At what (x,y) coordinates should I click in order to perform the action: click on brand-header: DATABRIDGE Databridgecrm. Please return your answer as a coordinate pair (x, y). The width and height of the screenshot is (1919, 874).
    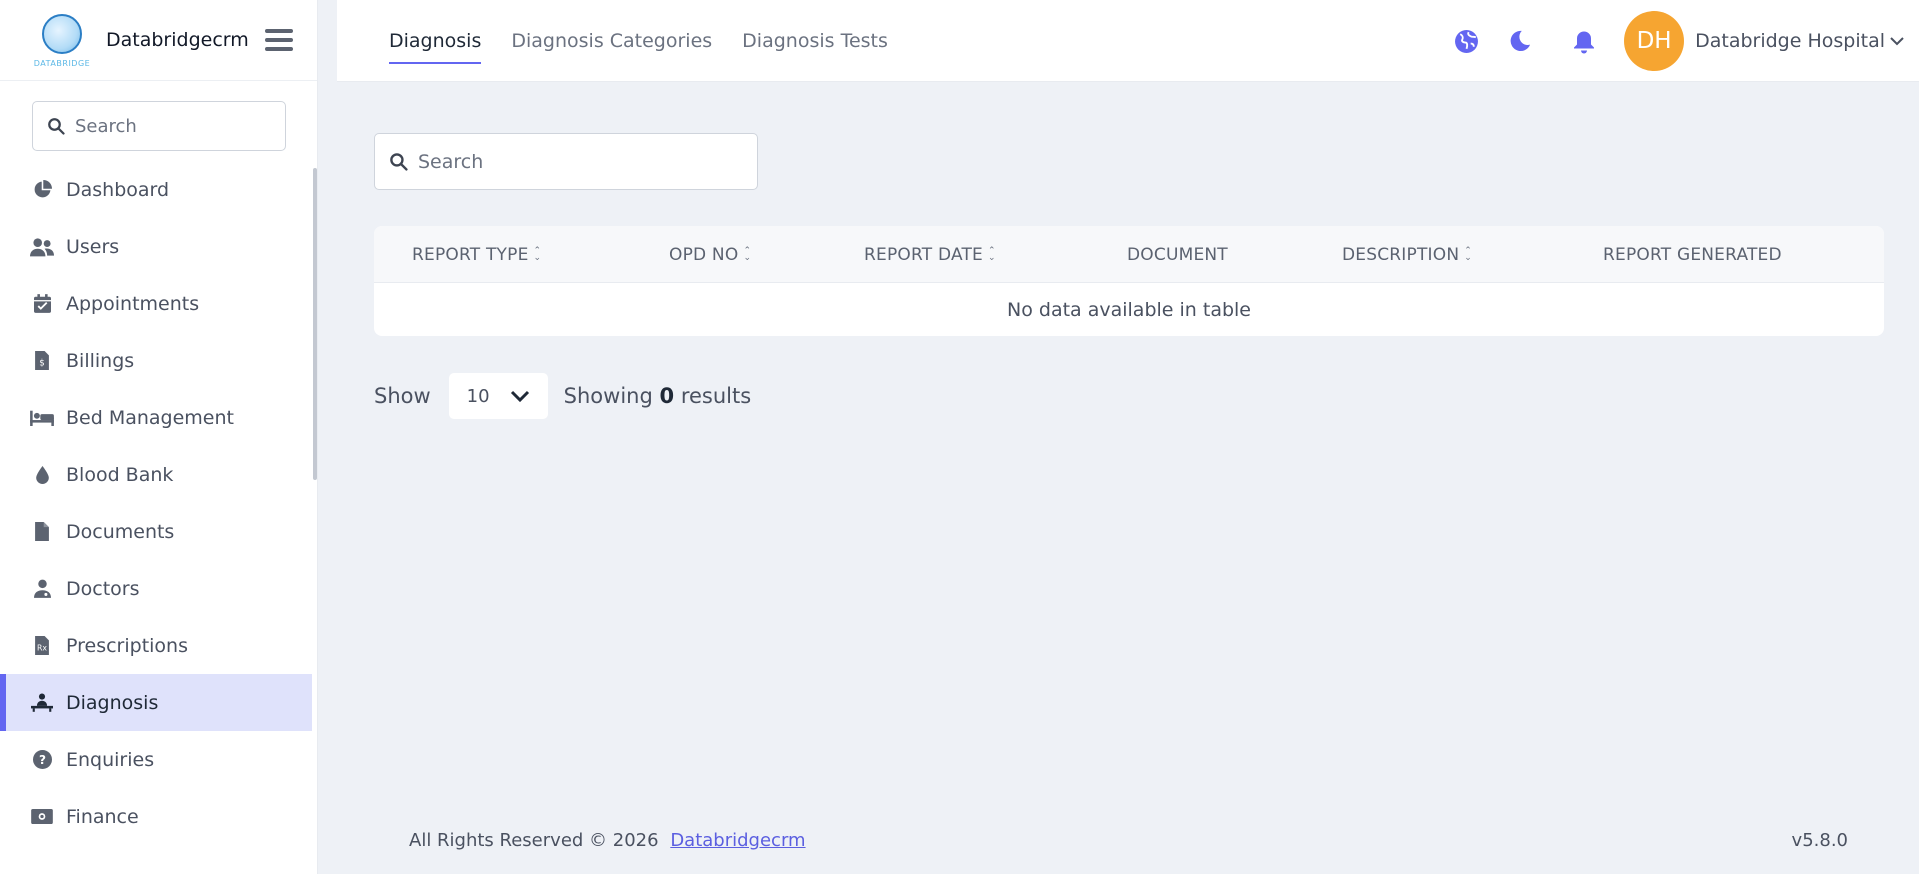
    Looking at the image, I should click on (158, 40).